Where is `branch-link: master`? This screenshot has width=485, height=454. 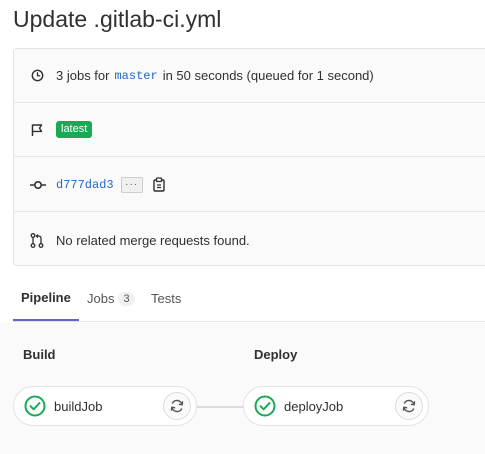
branch-link: master is located at coordinates (135, 76).